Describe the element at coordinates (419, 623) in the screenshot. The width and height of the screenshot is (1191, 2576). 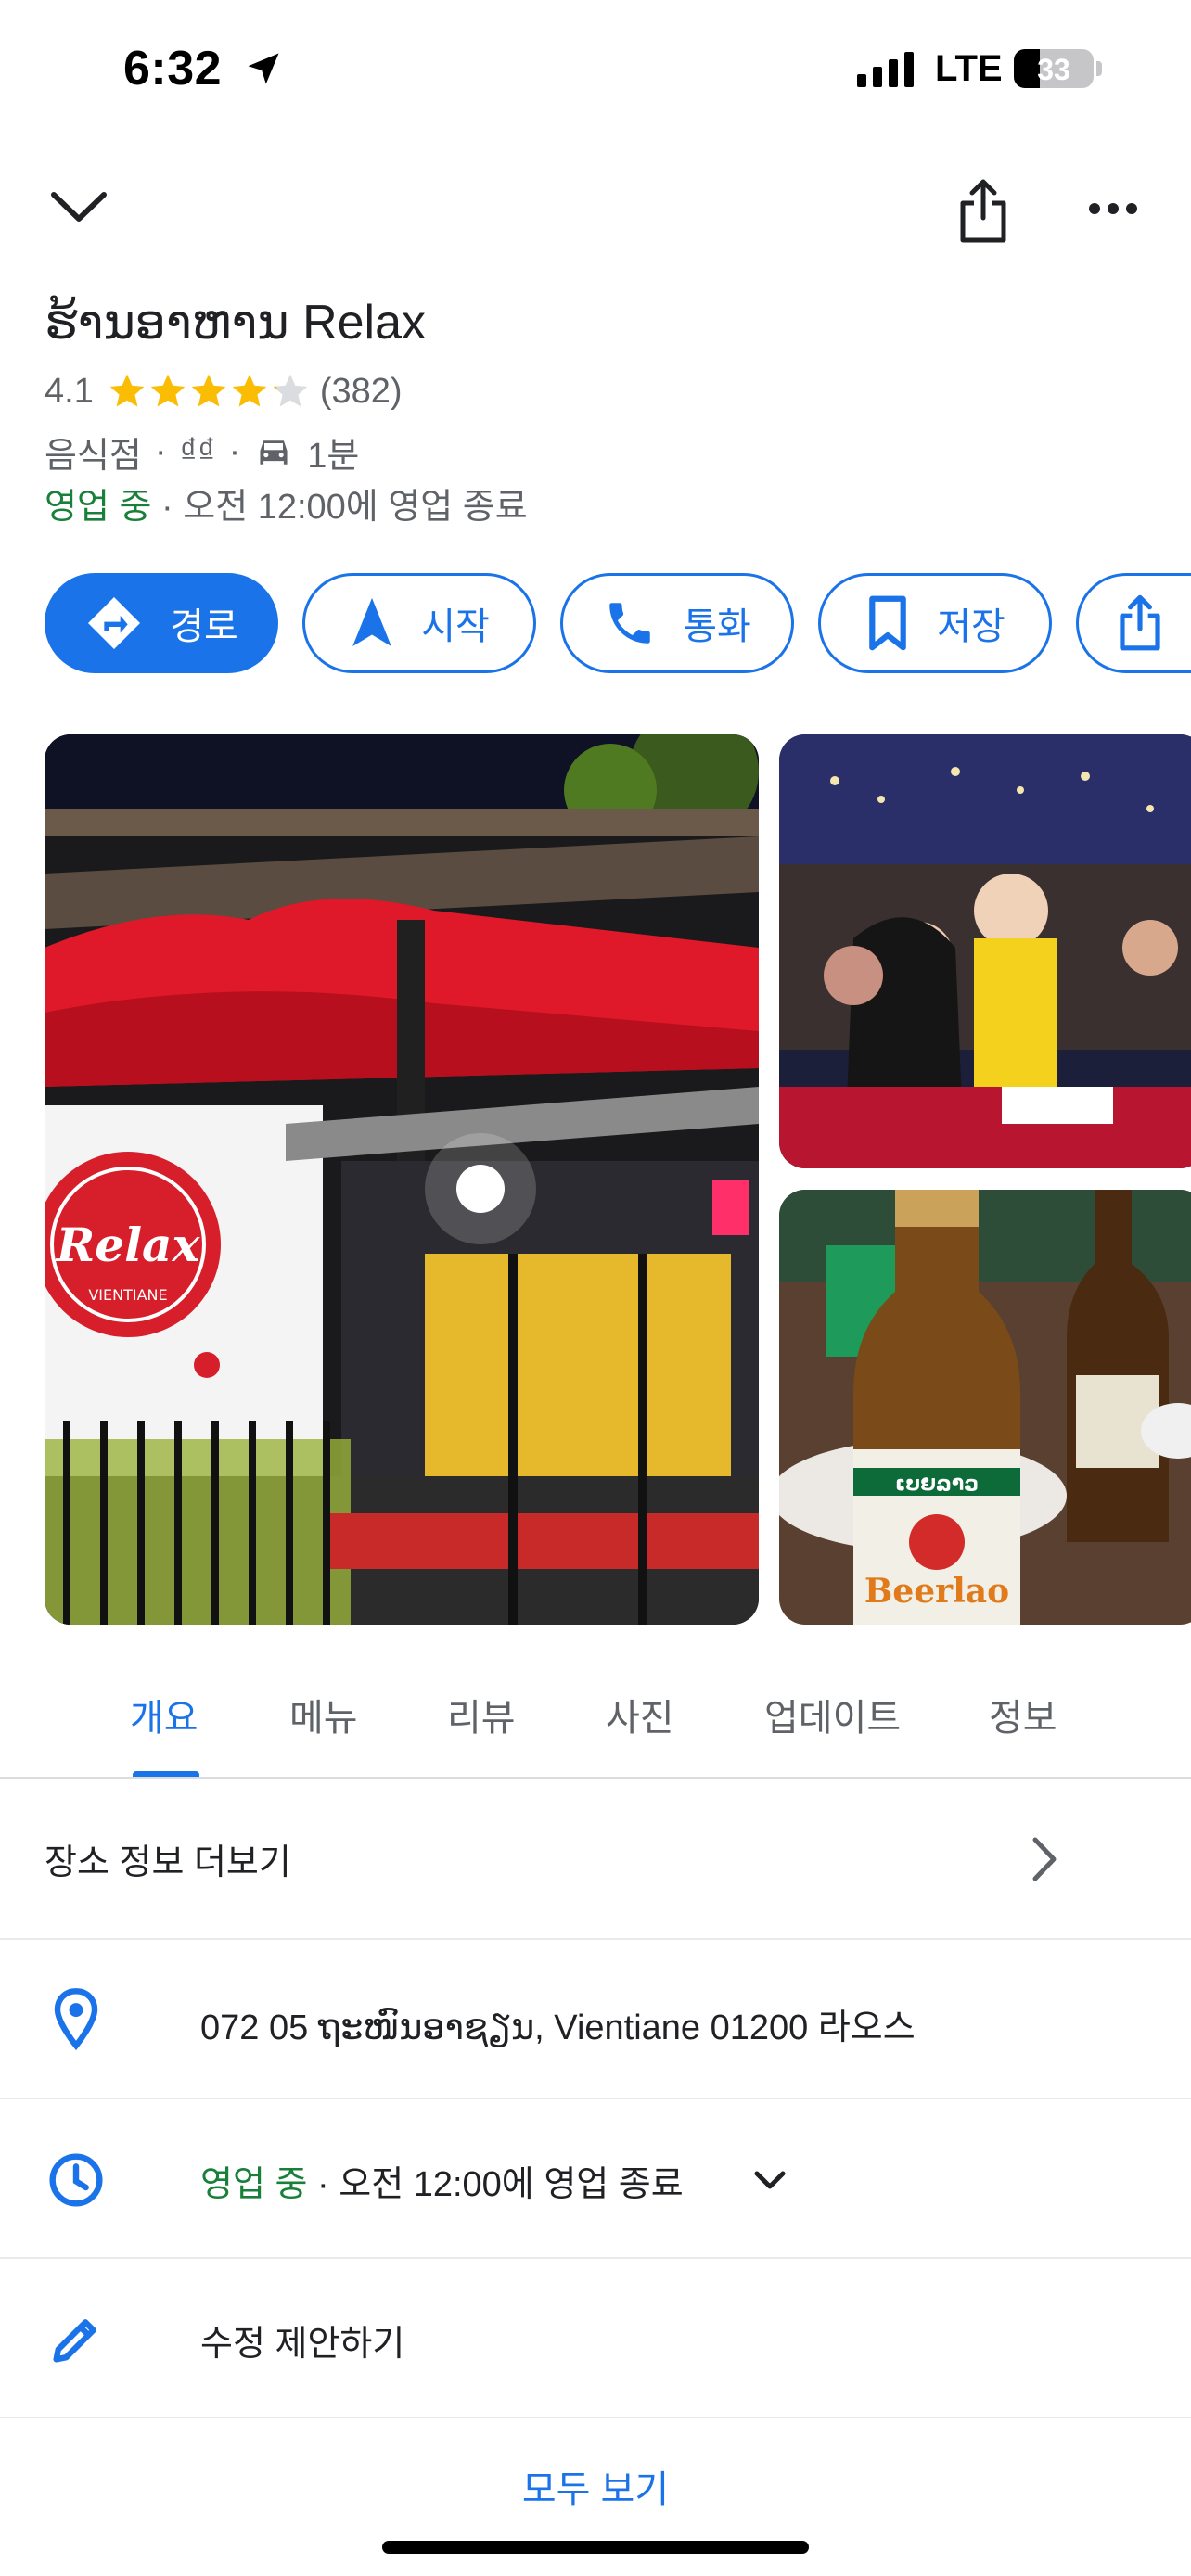
I see `start-navigation-button: 시작` at that location.